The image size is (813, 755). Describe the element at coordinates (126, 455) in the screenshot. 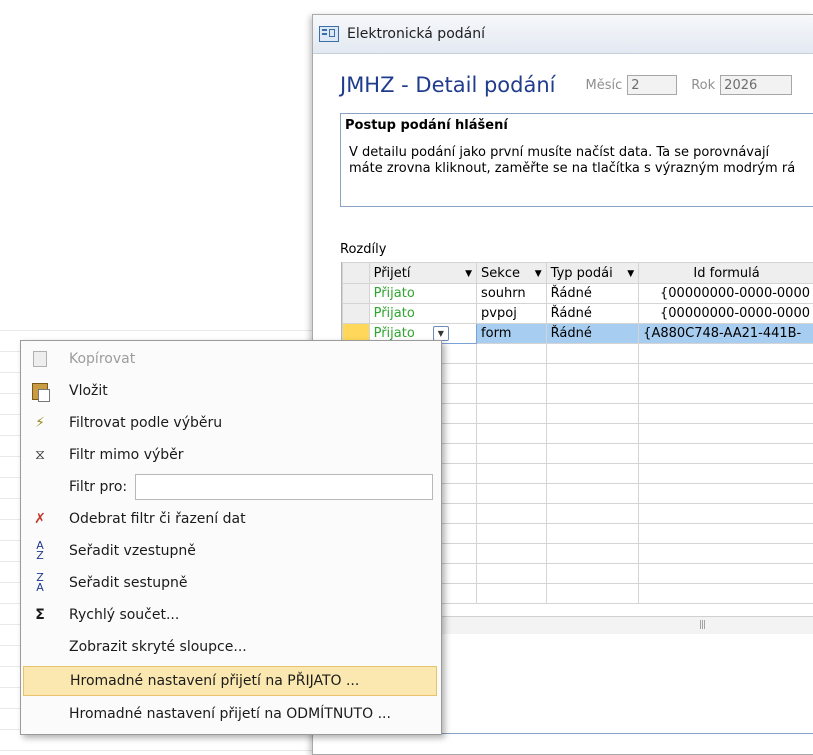

I see `menu-item-label: Filtr mimo výběr` at that location.